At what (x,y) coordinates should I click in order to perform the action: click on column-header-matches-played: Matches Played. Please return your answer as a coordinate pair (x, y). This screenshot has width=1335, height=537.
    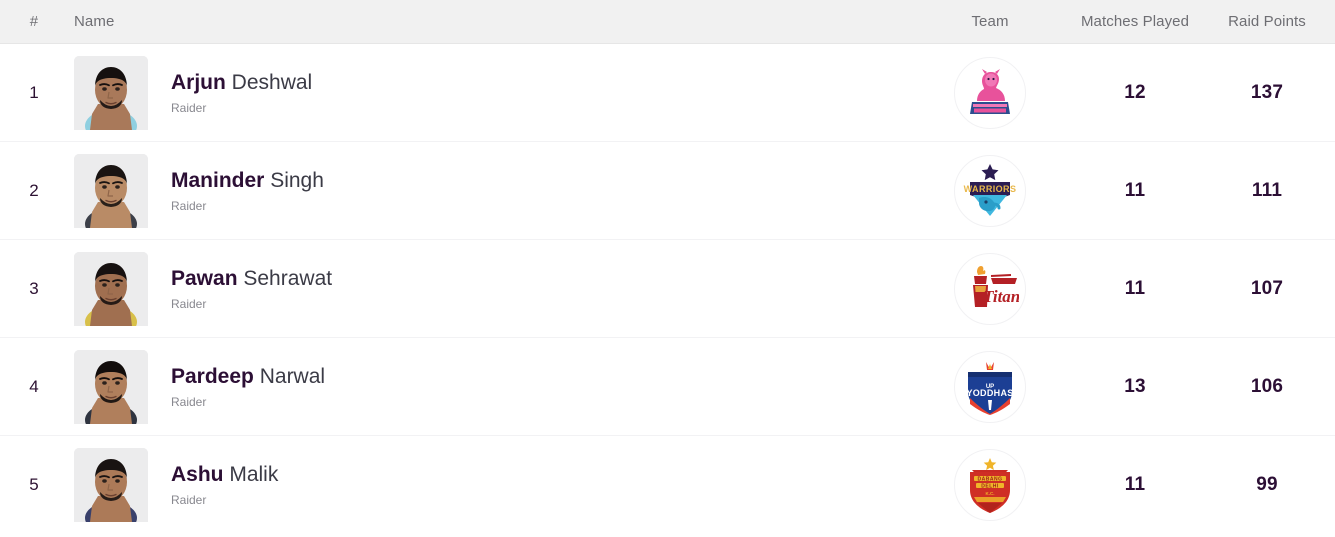
    Looking at the image, I should click on (1135, 21).